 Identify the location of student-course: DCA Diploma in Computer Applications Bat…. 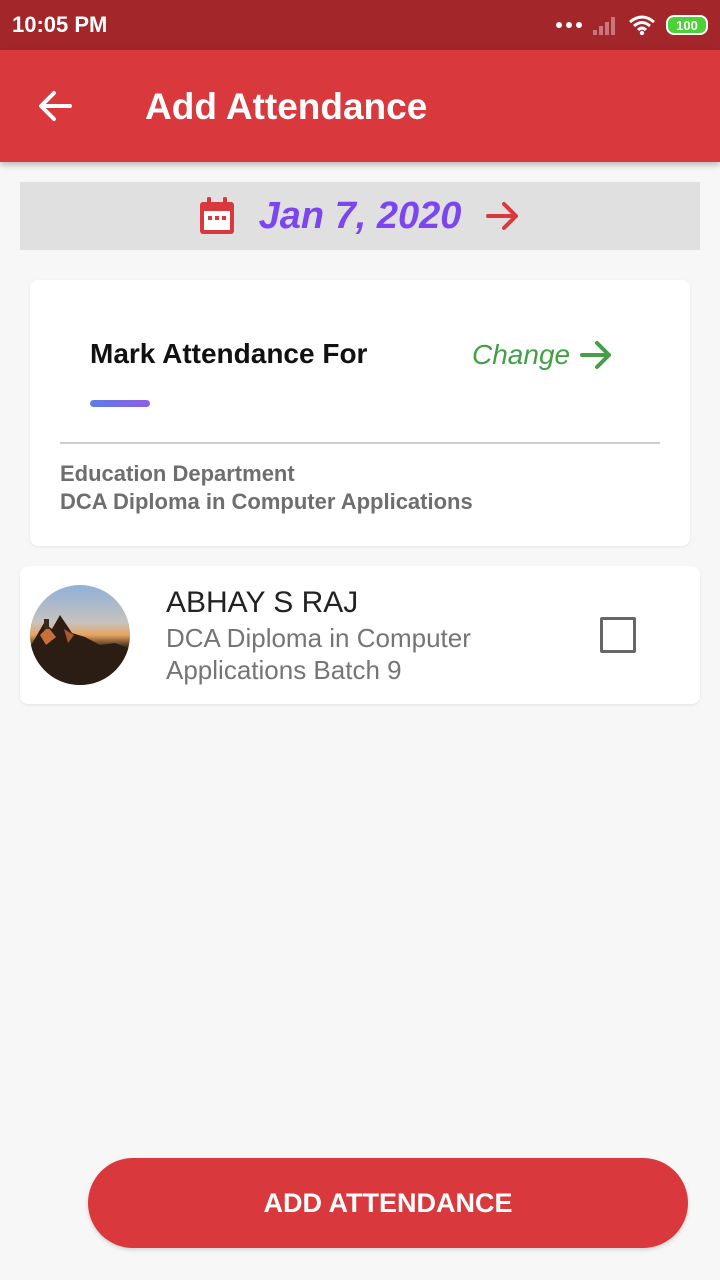
(318, 654).